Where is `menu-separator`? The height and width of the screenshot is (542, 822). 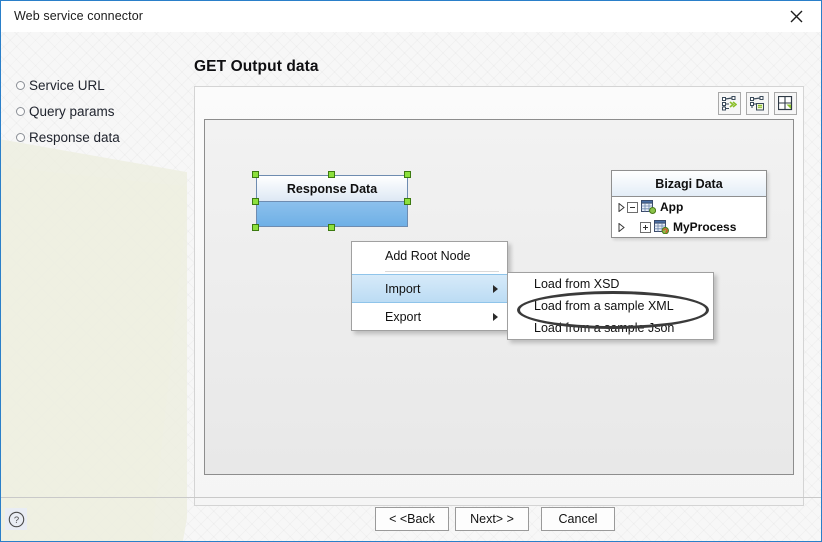
menu-separator is located at coordinates (442, 271).